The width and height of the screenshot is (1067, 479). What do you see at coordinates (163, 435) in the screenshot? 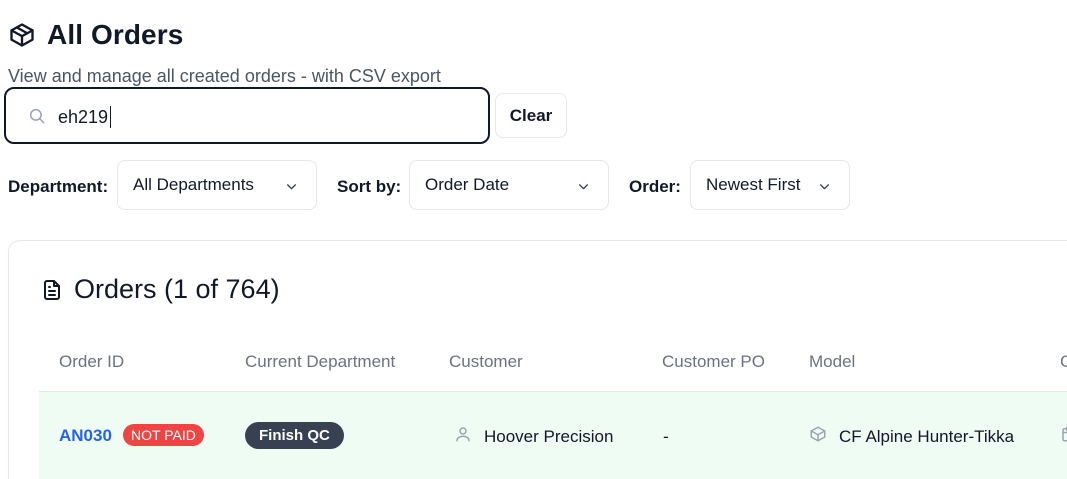
I see `payment-status-badge: NOT PAID` at bounding box center [163, 435].